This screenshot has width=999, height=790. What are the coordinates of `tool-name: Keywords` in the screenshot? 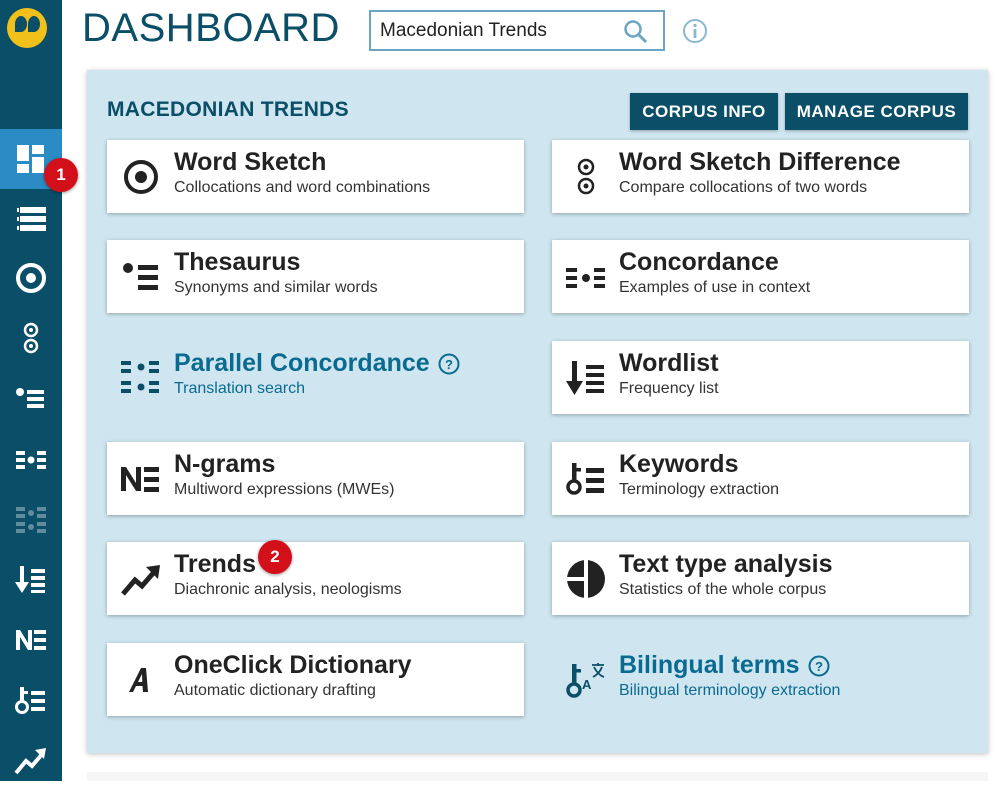 It's located at (679, 464).